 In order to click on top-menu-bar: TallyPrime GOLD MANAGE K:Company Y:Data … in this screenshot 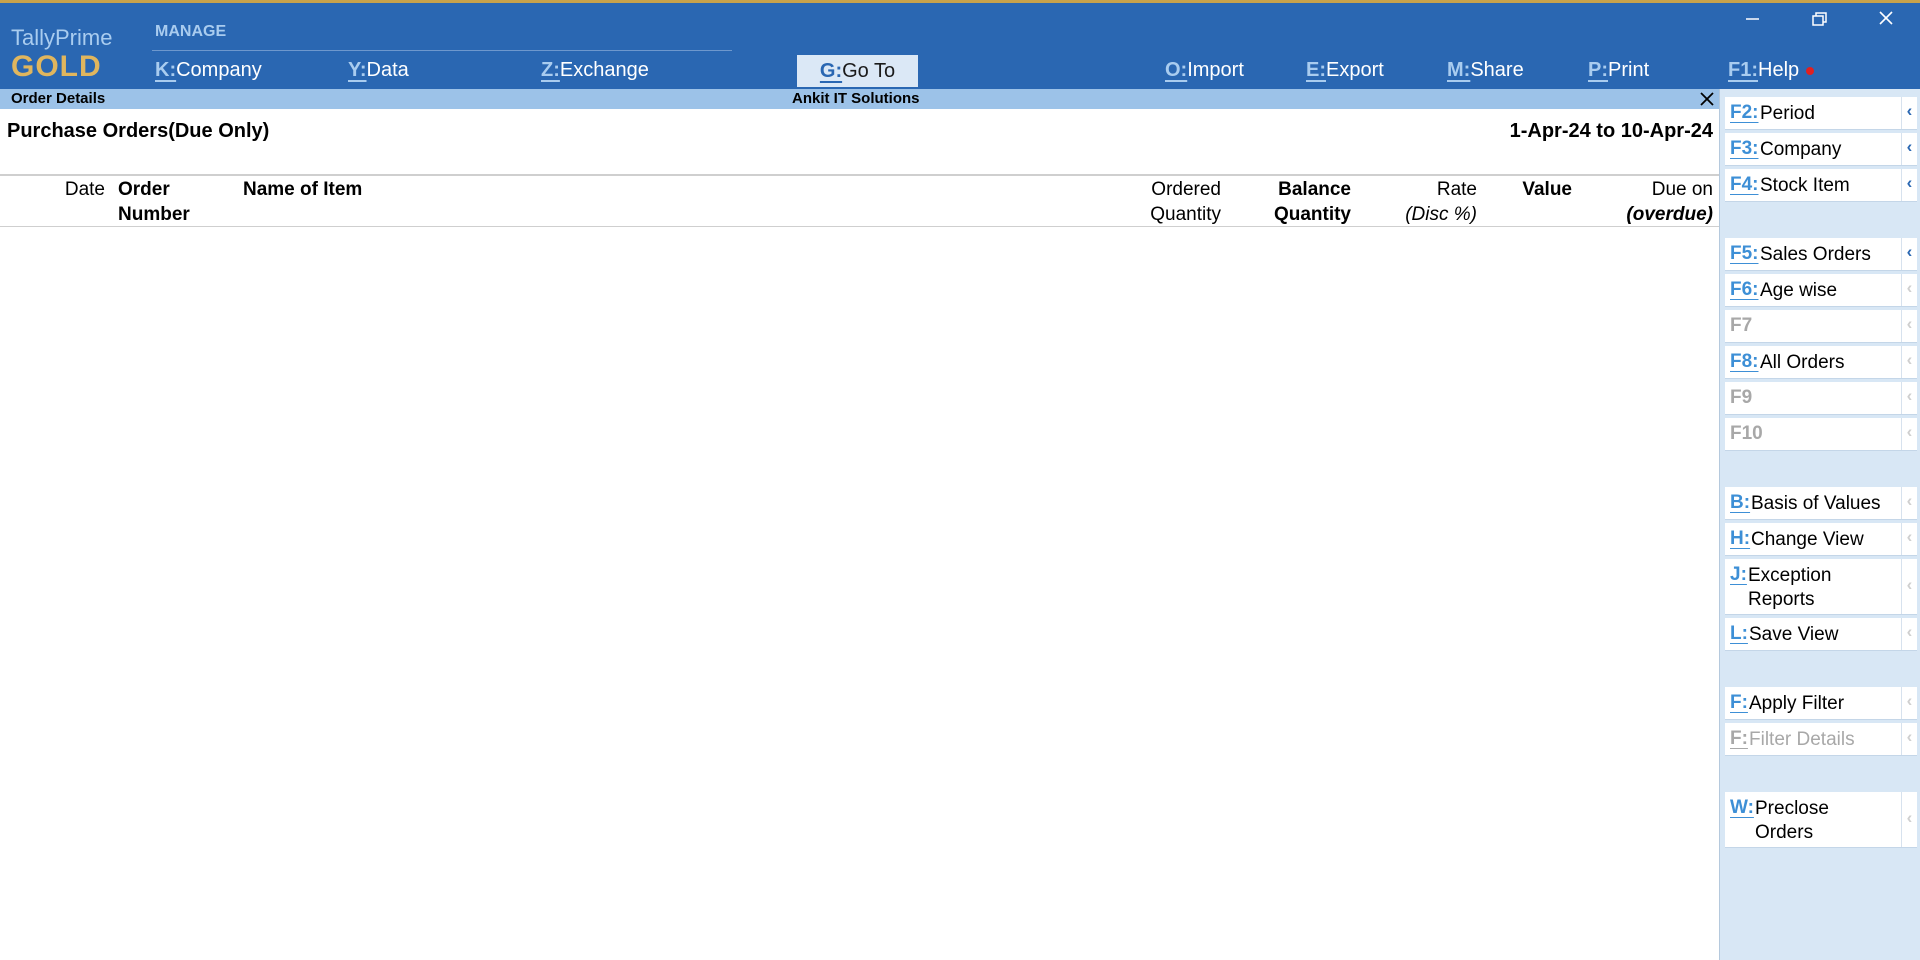, I will do `click(960, 44)`.